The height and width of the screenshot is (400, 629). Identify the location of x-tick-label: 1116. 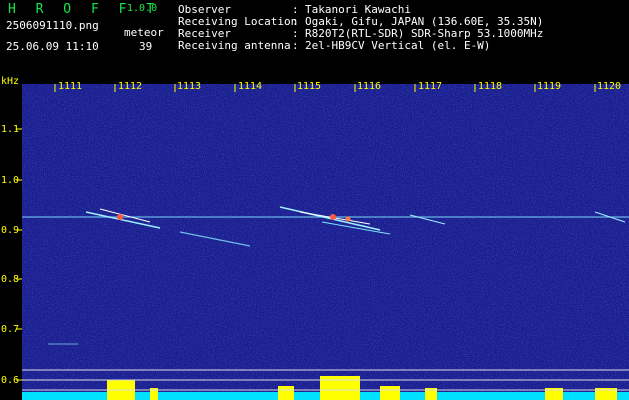
(369, 86).